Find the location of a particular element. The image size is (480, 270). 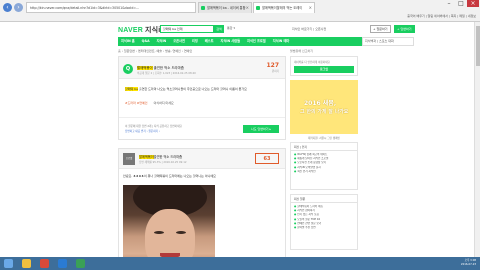

tag-list: #드라마 #연예인 is located at coordinates (136, 103).